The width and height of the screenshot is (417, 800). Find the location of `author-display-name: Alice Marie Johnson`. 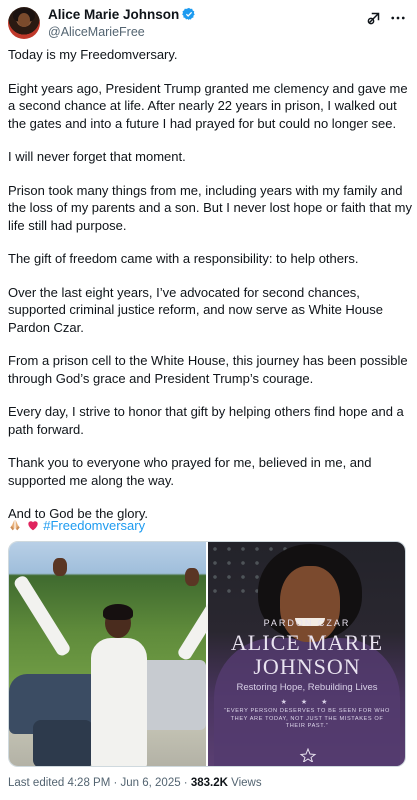

author-display-name: Alice Marie Johnson is located at coordinates (113, 14).